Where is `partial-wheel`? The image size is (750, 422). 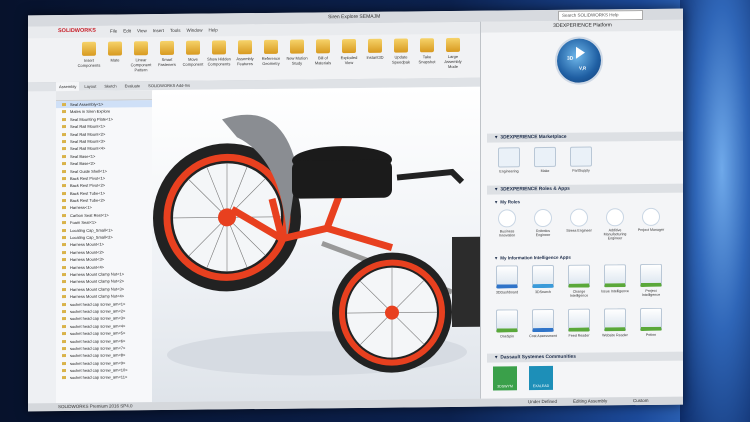 partial-wheel is located at coordinates (466, 281).